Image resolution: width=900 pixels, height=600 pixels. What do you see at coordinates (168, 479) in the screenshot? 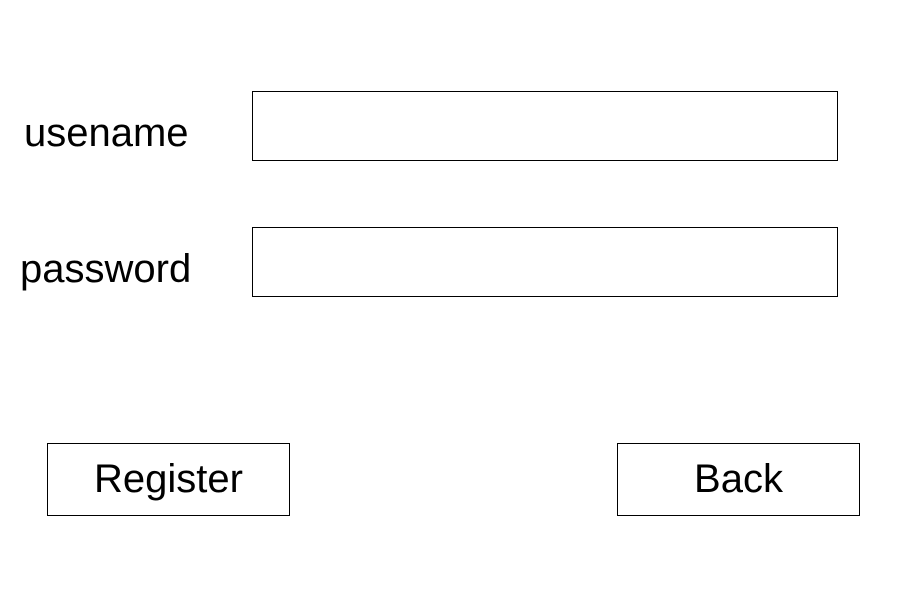
I see `register-button: Register` at bounding box center [168, 479].